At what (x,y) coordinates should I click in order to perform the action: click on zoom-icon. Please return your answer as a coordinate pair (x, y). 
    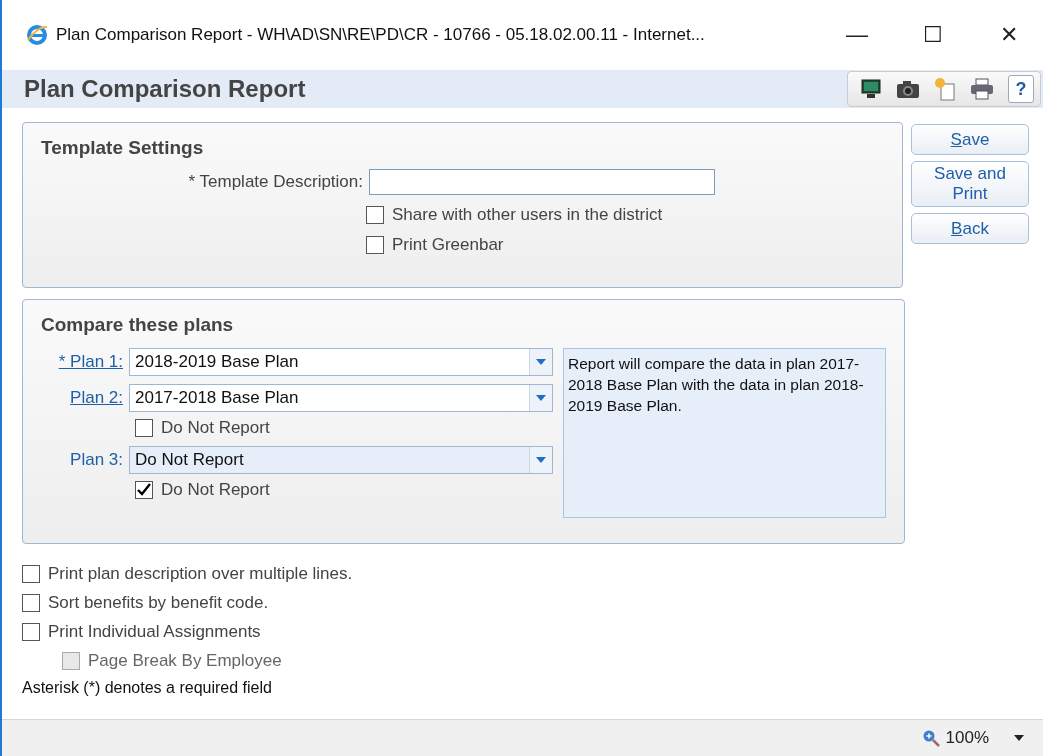
    Looking at the image, I should click on (930, 738).